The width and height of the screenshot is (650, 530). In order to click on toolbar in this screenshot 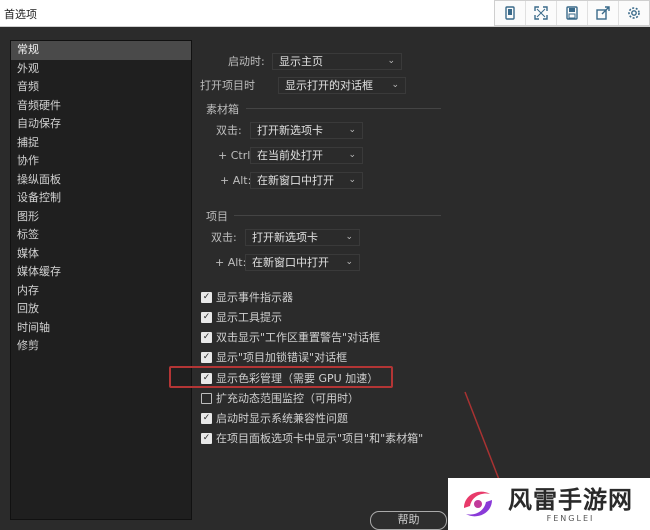, I will do `click(572, 13)`.